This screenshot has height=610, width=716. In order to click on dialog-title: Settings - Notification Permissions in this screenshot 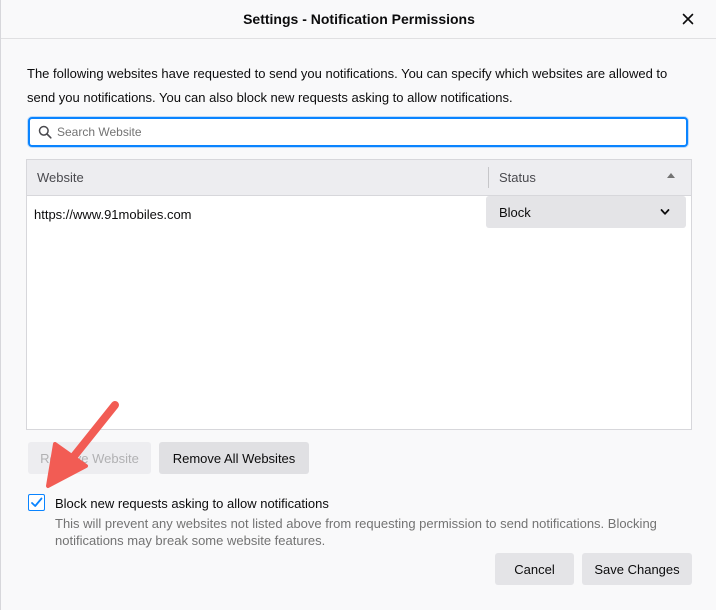, I will do `click(359, 19)`.